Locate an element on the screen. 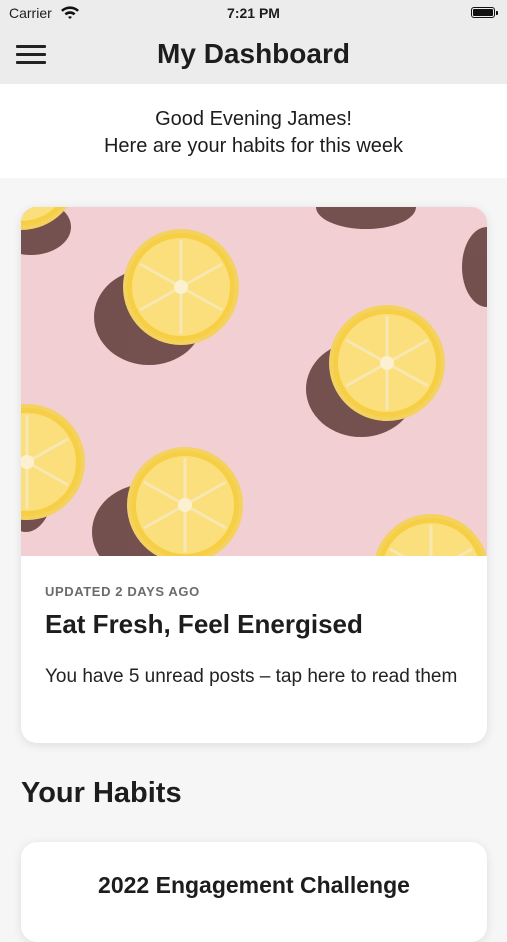 The height and width of the screenshot is (942, 507). status-bar: Carrier 7:21 PM is located at coordinates (253, 14).